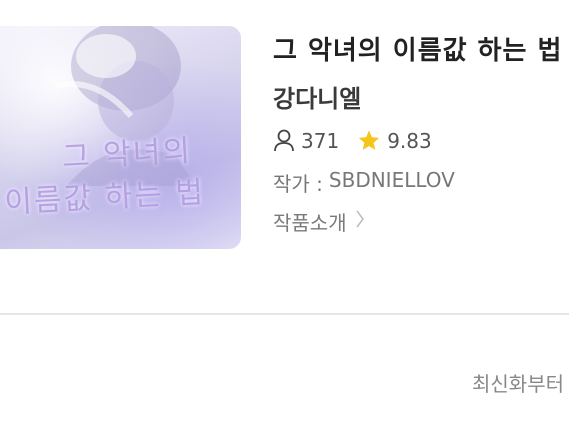  What do you see at coordinates (518, 382) in the screenshot?
I see `sort-latest-button: 최신화부터` at bounding box center [518, 382].